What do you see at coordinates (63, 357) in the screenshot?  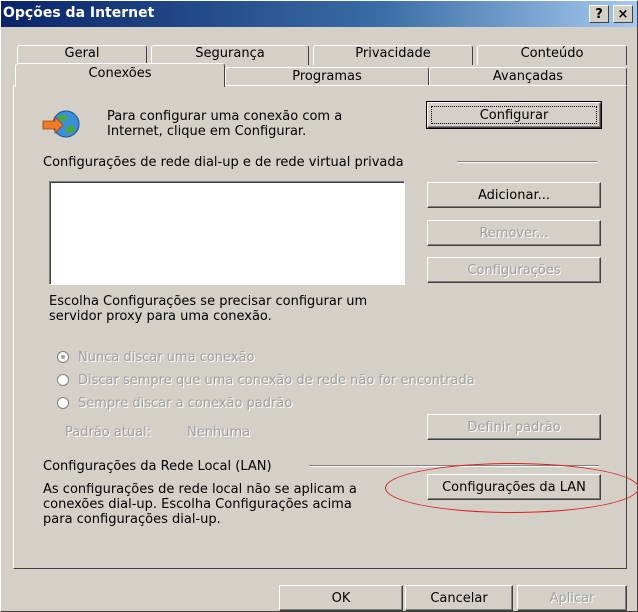 I see `radio-never-dial` at bounding box center [63, 357].